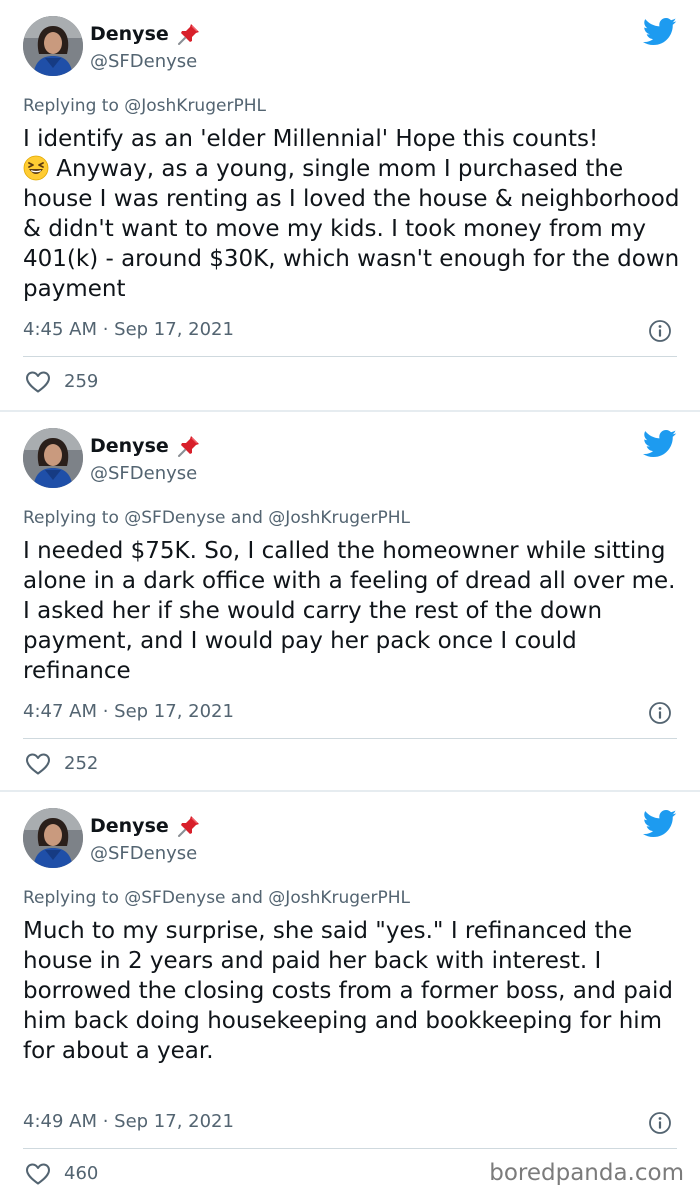 This screenshot has width=700, height=1200. I want to click on tweet-timestamp: 4:49 AM · Sep 17, 2021, so click(128, 1122).